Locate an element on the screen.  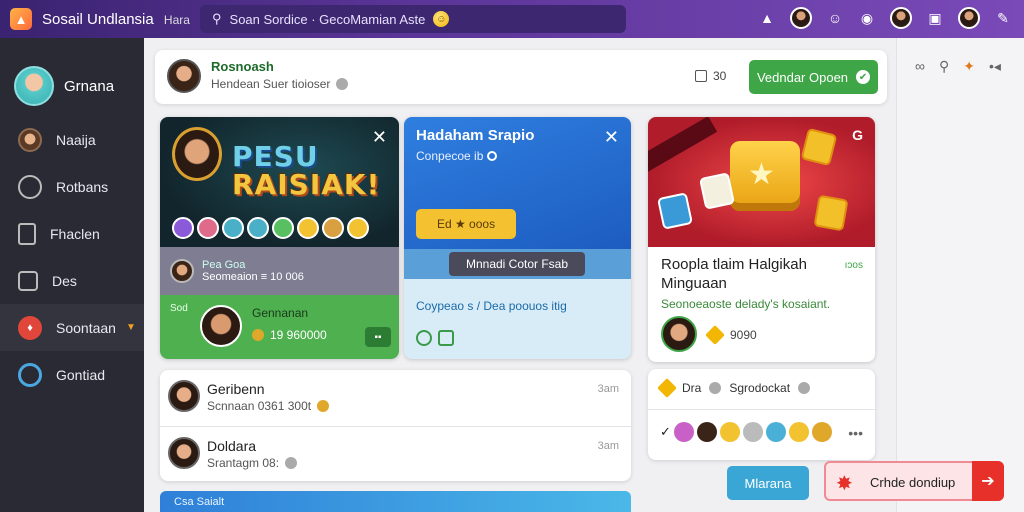
cta-button: ✸ Crhde dondiup ➔ is located at coordinates (914, 481).